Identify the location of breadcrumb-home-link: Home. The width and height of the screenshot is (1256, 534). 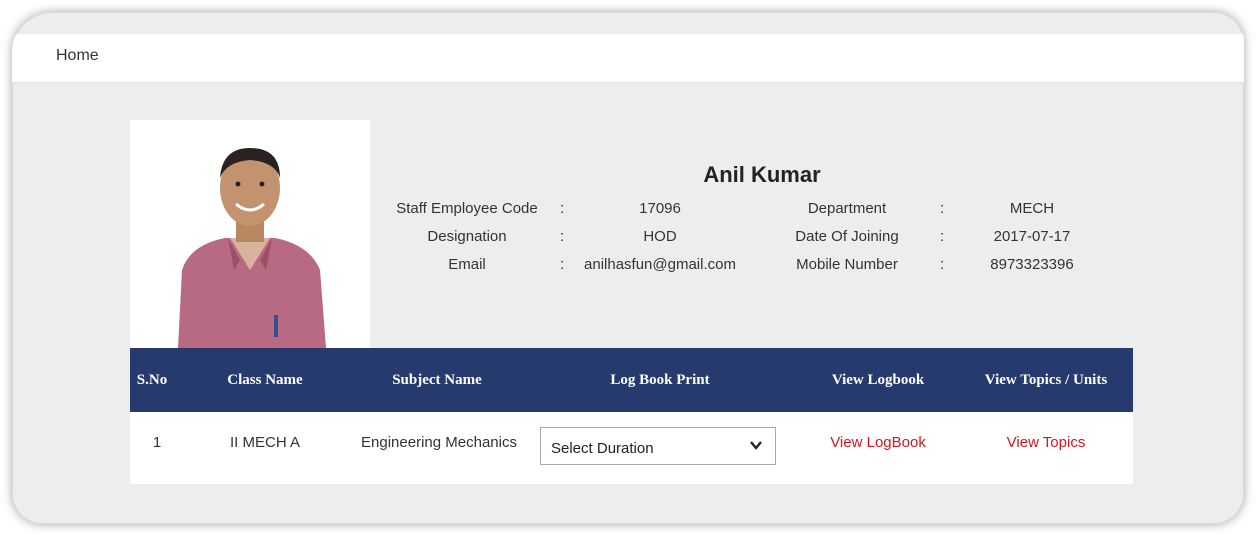
(77, 56).